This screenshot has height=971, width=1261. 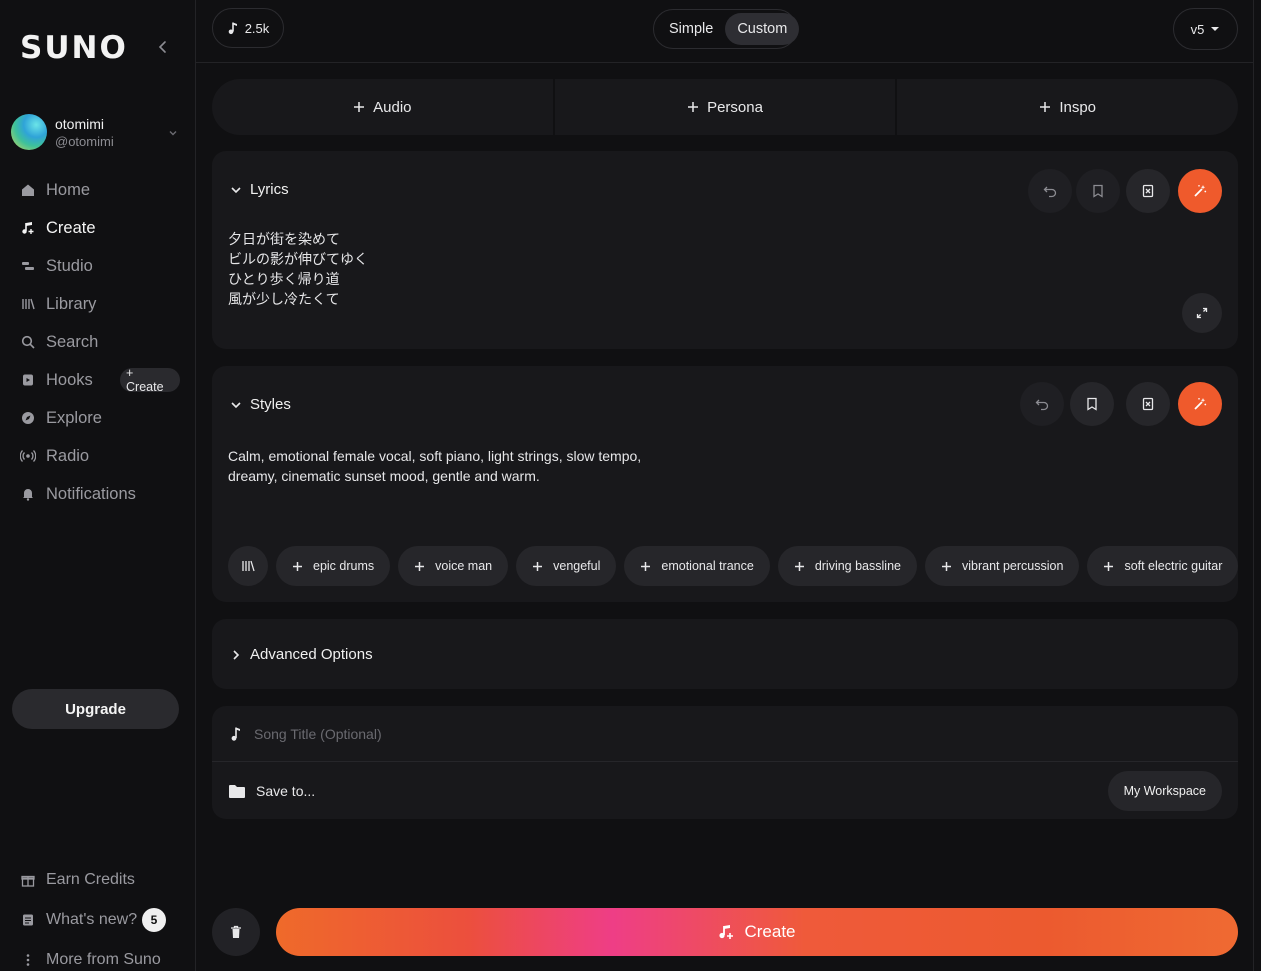 What do you see at coordinates (1078, 107) in the screenshot?
I see `add-inspo-label: Inspo` at bounding box center [1078, 107].